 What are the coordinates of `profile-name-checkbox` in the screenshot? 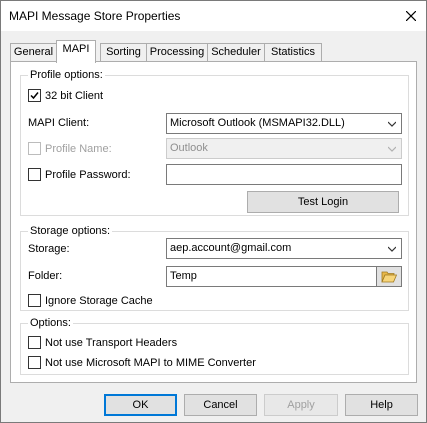 It's located at (34, 148).